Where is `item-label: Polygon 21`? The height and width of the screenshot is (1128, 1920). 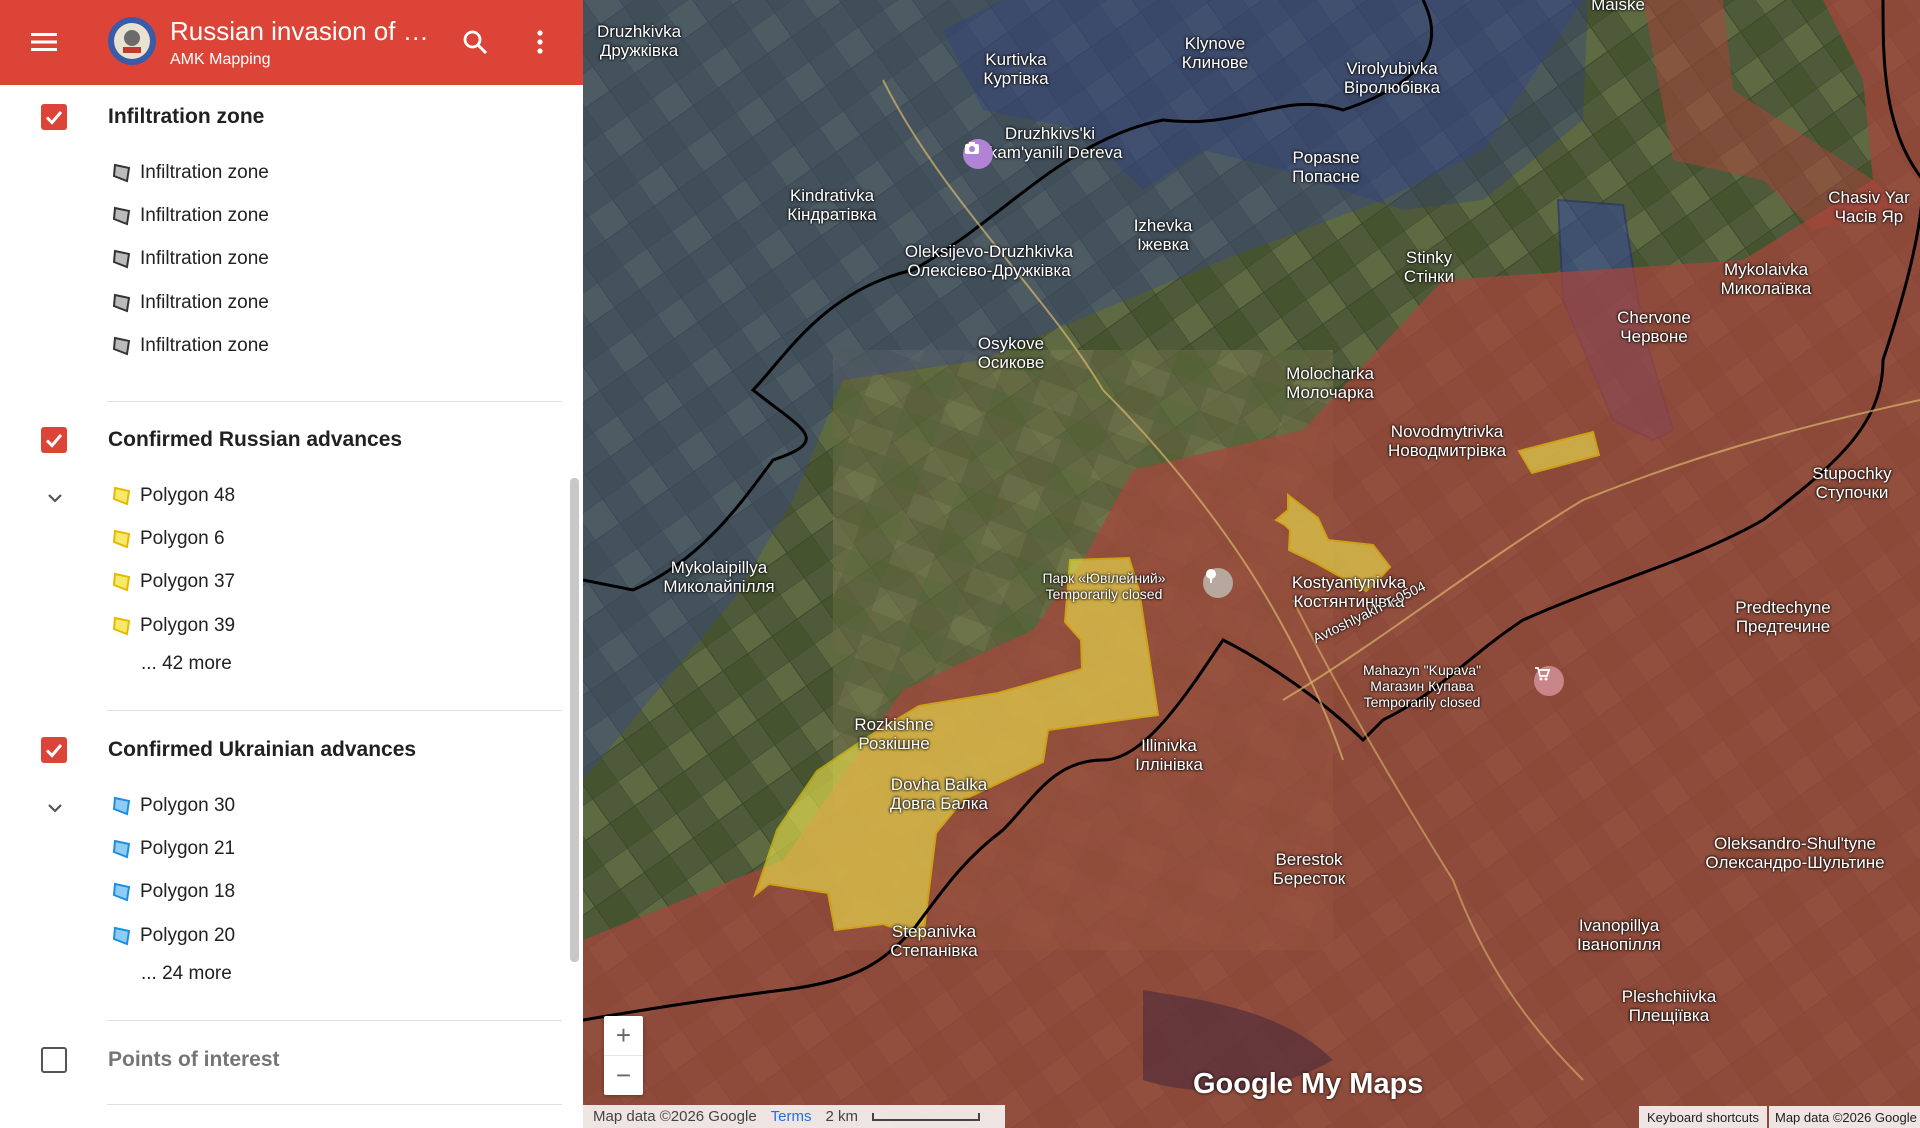
item-label: Polygon 21 is located at coordinates (188, 848).